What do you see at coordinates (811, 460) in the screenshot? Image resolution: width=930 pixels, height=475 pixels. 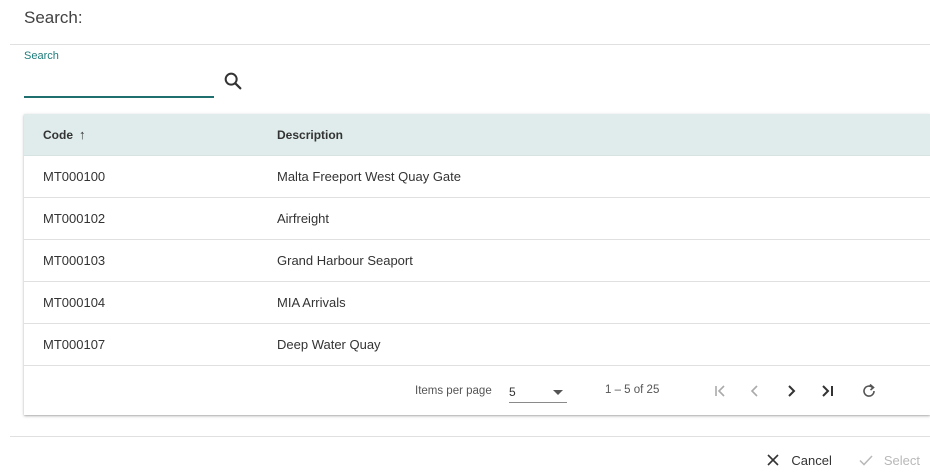 I see `cancel-label: Cancel` at bounding box center [811, 460].